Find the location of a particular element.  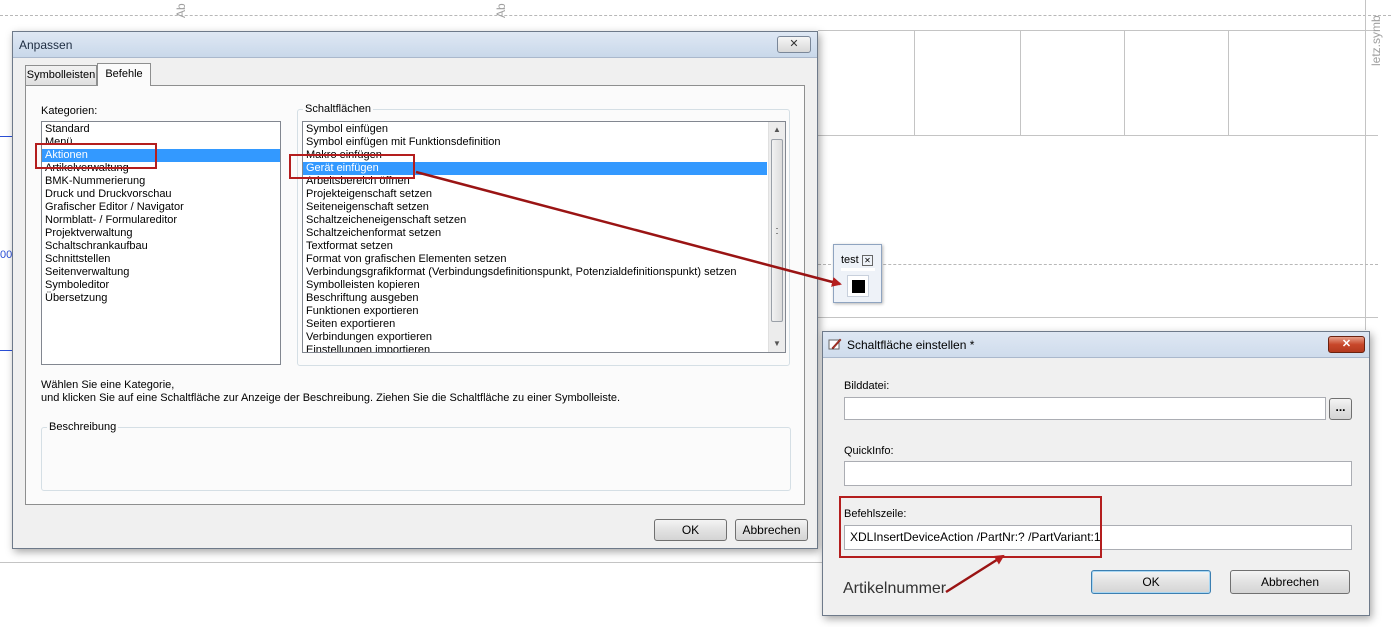

tab-label: Befehle is located at coordinates (124, 74).